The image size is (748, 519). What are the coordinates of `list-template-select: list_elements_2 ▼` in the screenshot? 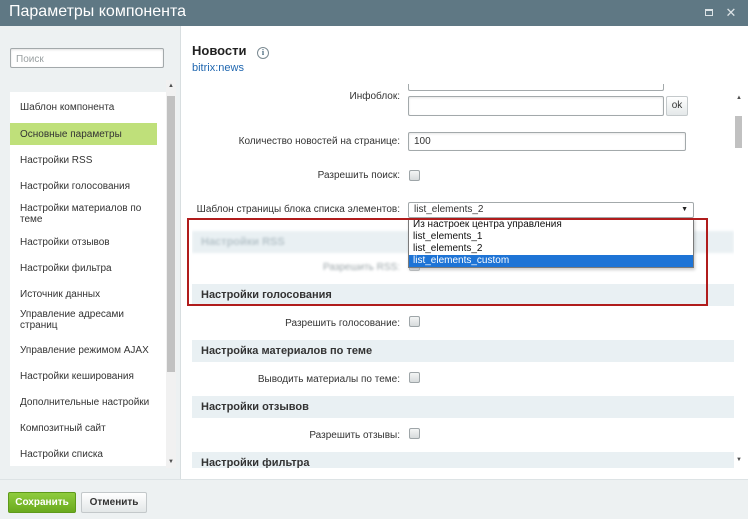 It's located at (551, 210).